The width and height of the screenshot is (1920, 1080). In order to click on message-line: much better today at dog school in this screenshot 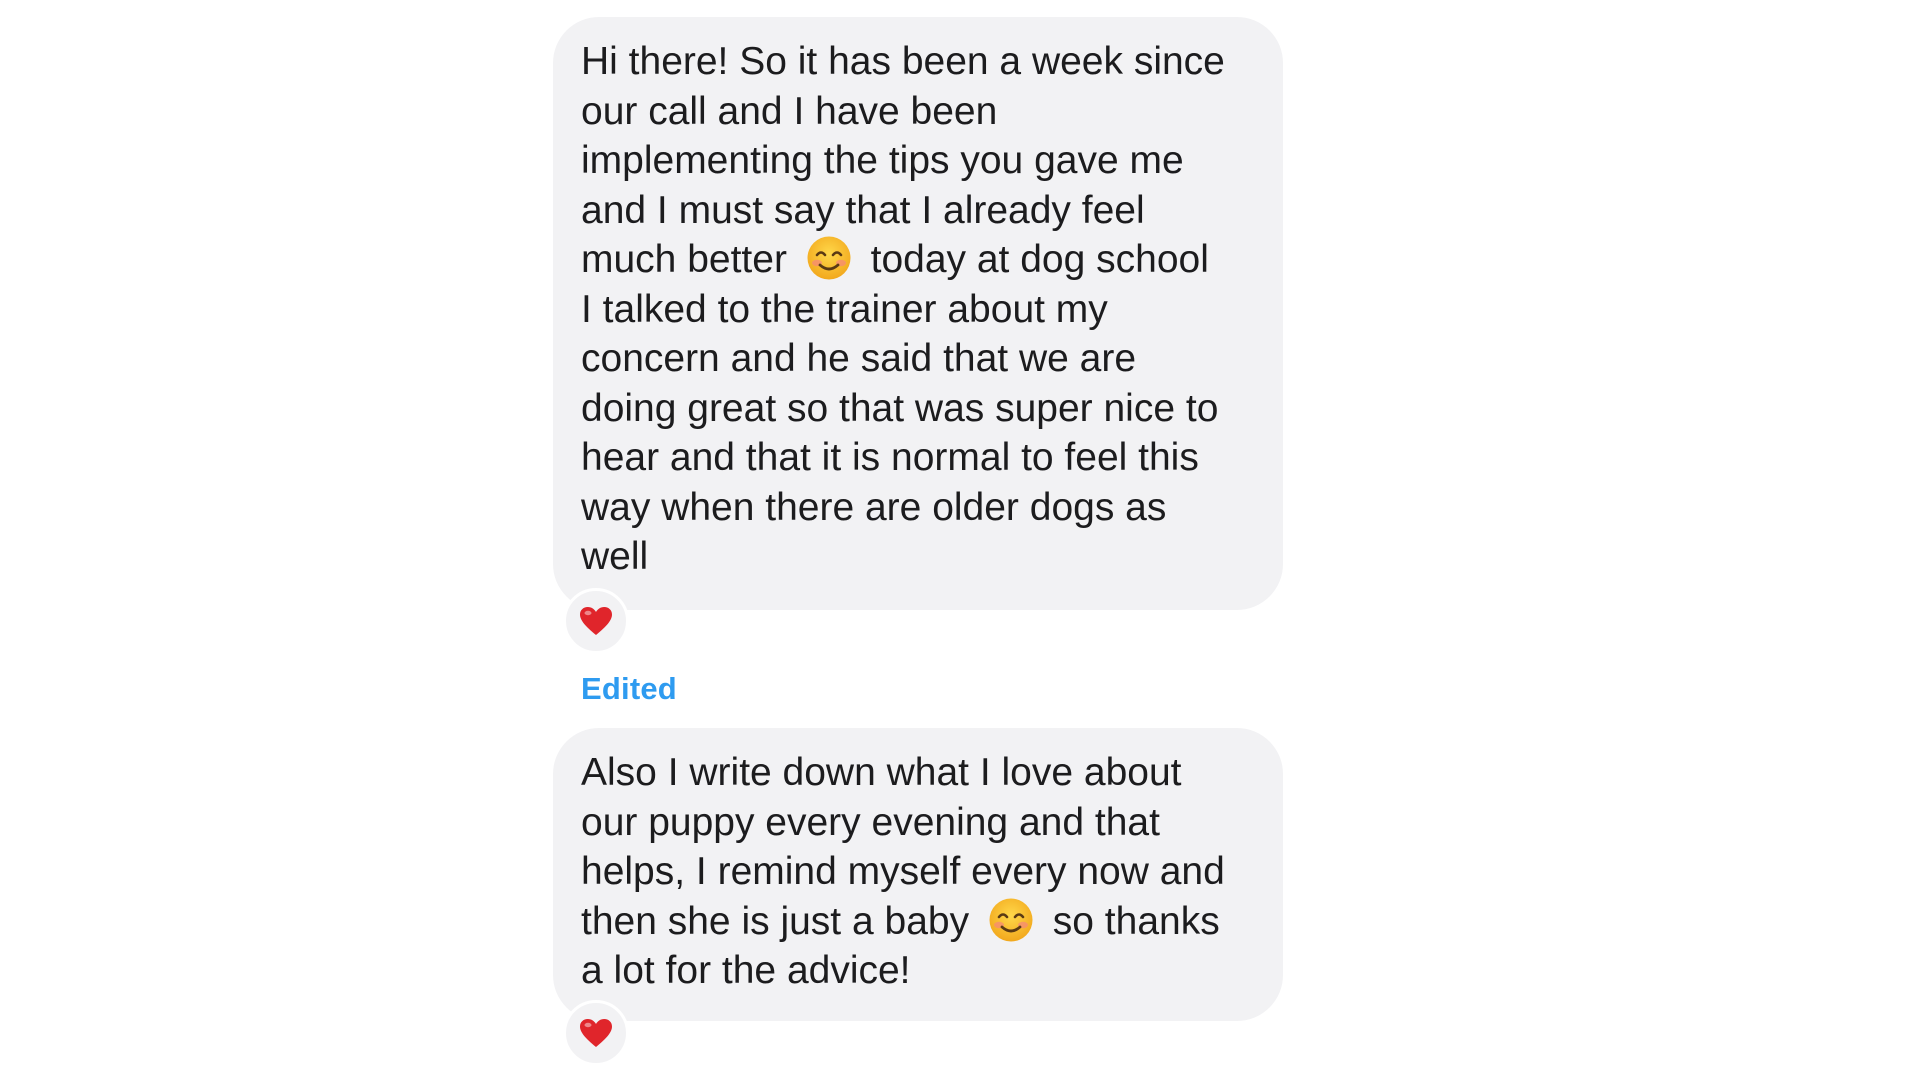, I will do `click(918, 260)`.